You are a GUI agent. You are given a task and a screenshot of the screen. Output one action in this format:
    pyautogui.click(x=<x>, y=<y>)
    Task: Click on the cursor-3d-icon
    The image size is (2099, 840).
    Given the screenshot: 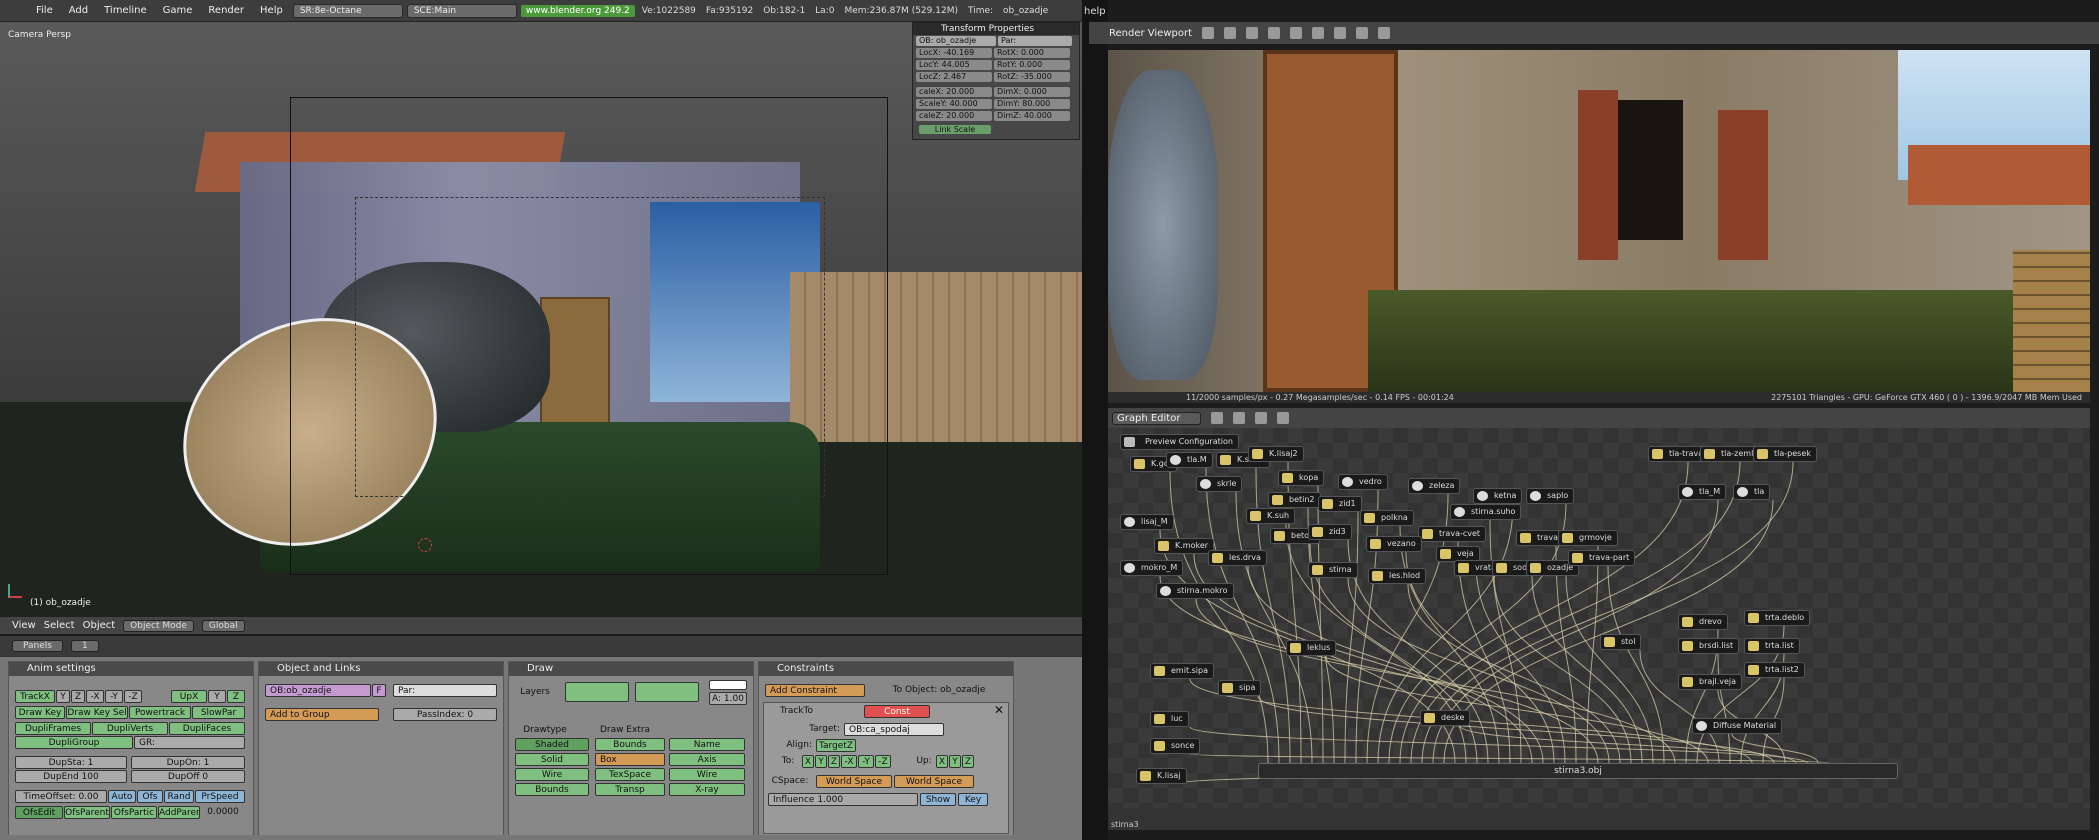 What is the action you would take?
    pyautogui.click(x=425, y=545)
    